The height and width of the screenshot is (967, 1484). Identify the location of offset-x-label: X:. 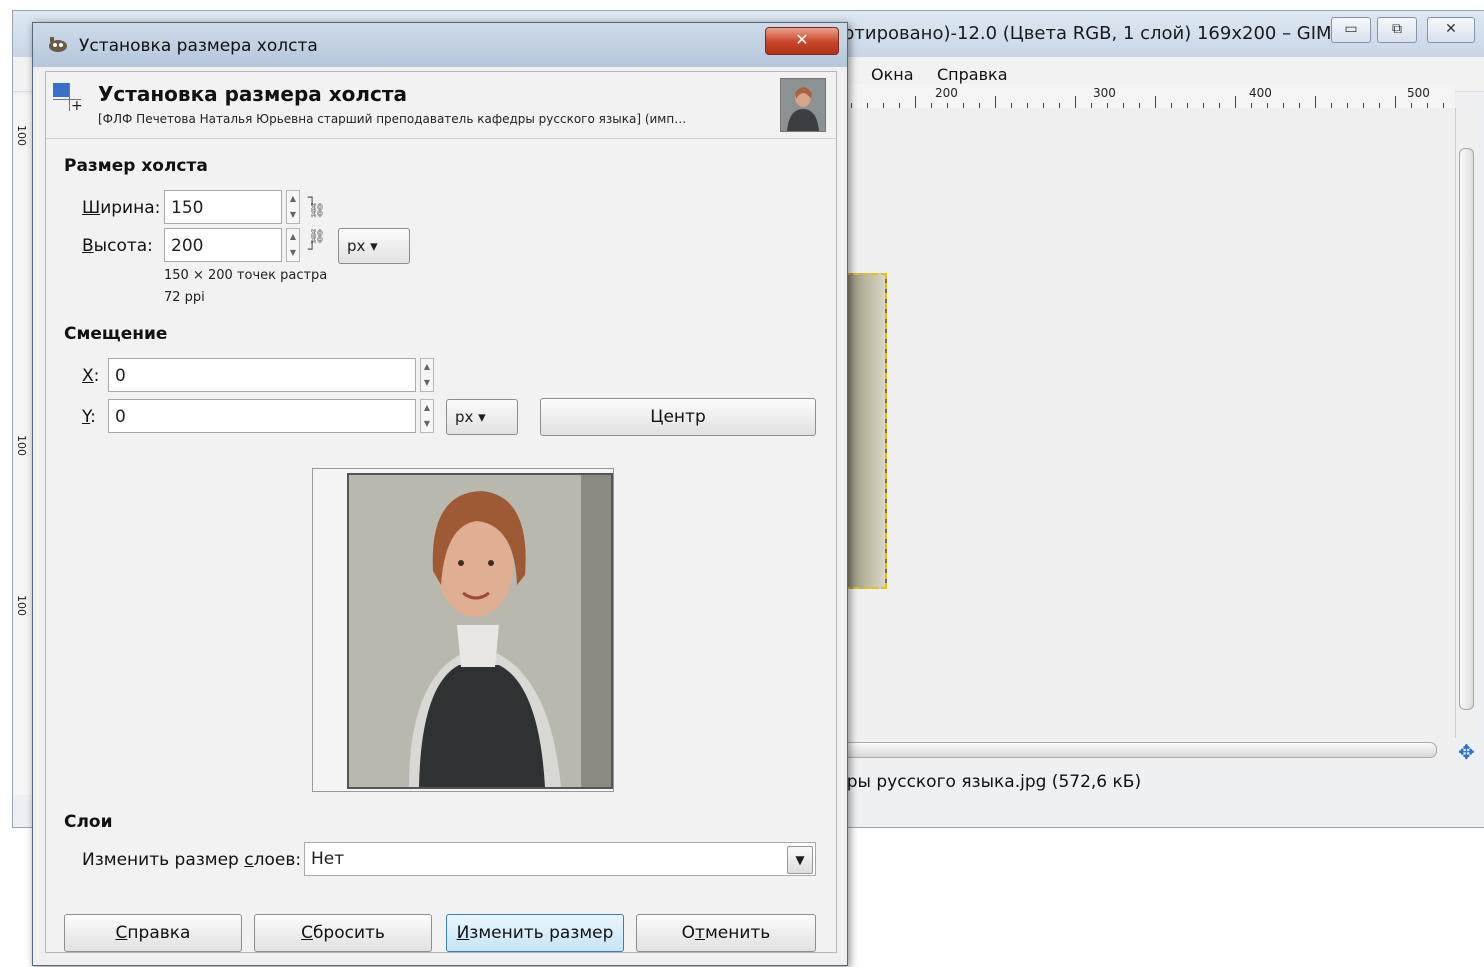
(91, 376).